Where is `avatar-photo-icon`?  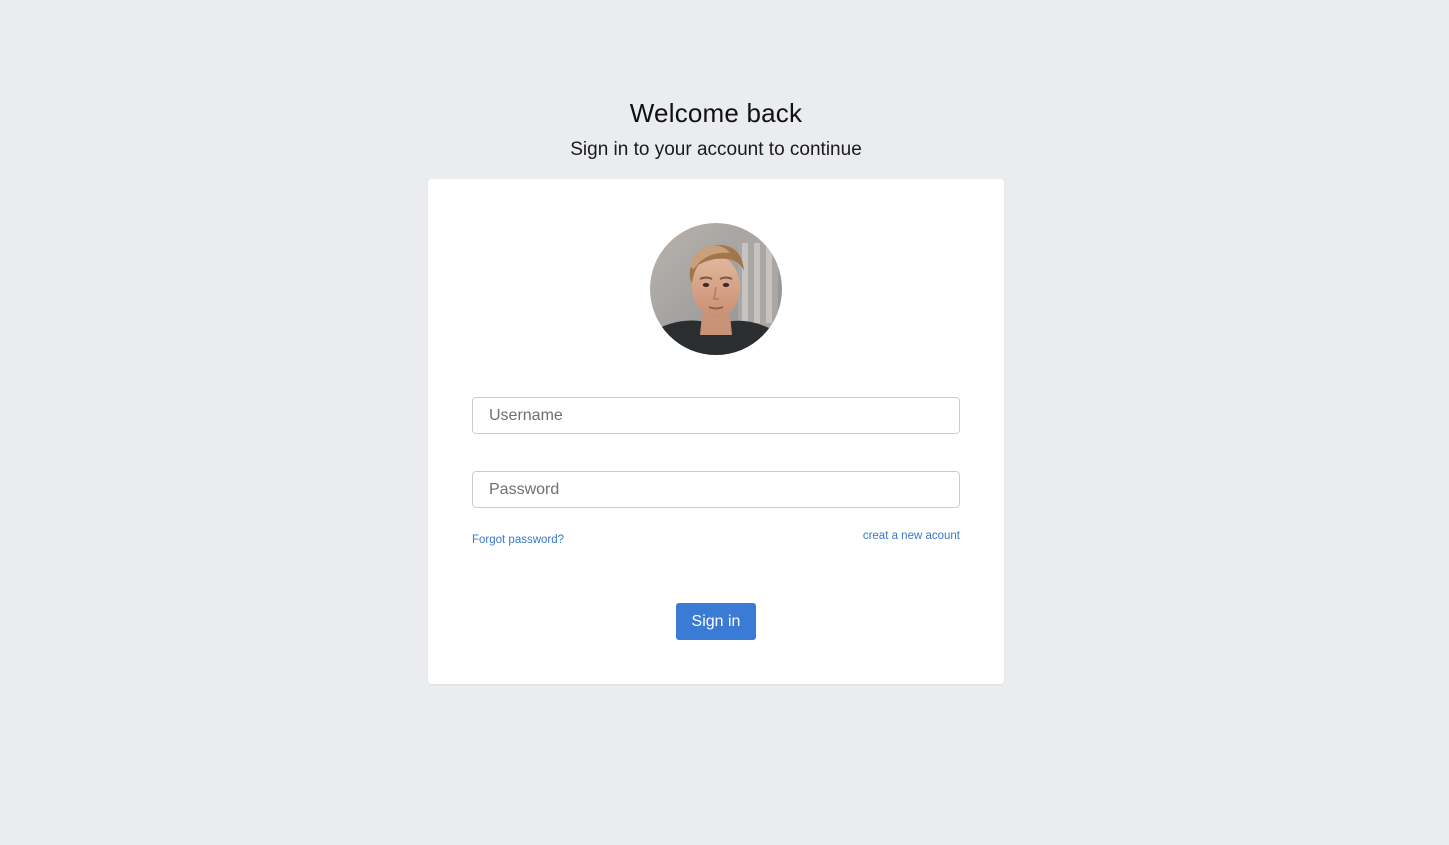 avatar-photo-icon is located at coordinates (716, 289).